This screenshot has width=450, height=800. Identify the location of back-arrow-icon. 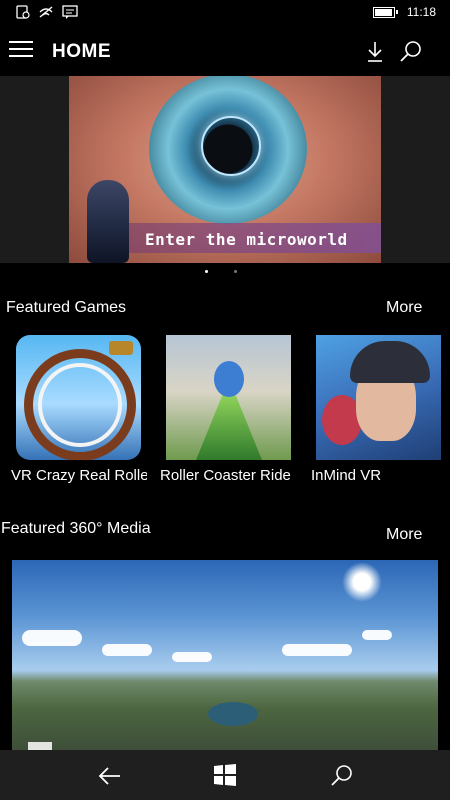
(110, 776).